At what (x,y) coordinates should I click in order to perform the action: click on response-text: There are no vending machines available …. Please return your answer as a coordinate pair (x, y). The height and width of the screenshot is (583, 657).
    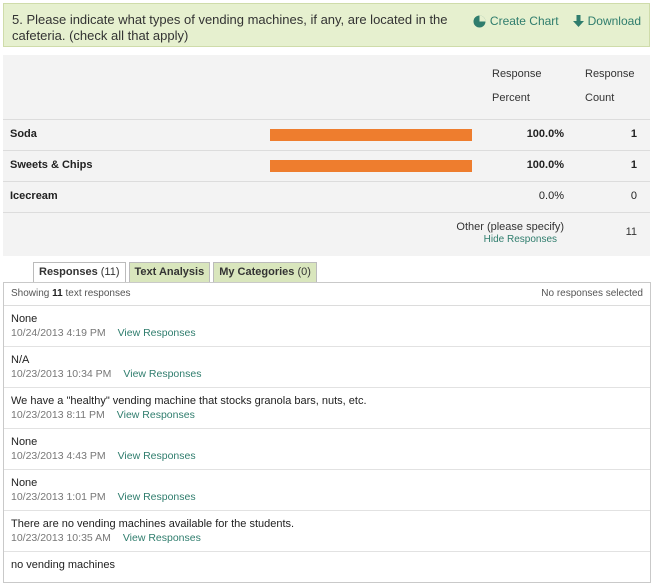
    Looking at the image, I should click on (153, 524).